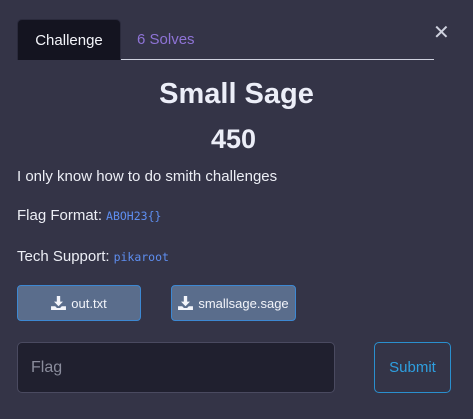  What do you see at coordinates (166, 39) in the screenshot?
I see `tab-solves: 6 Solves` at bounding box center [166, 39].